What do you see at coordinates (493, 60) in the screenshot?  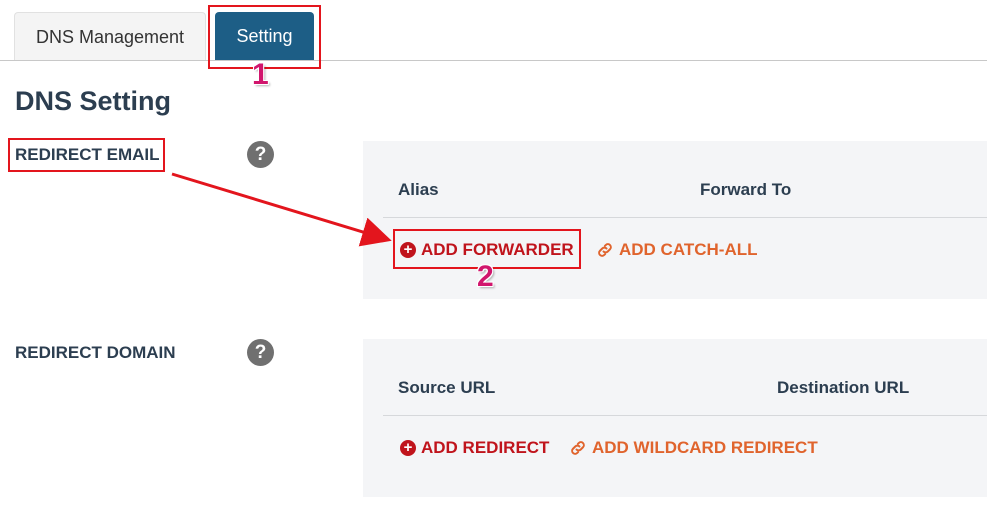 I see `tab-divider` at bounding box center [493, 60].